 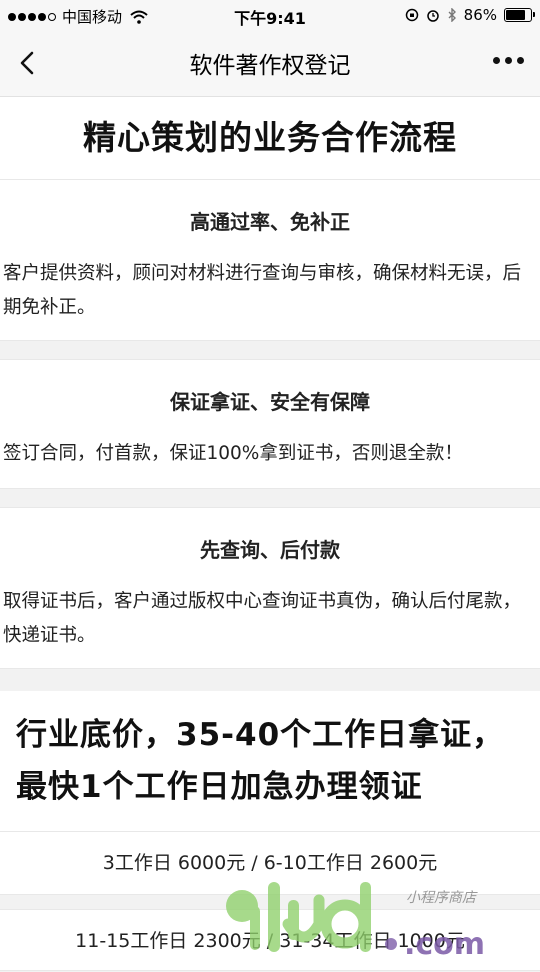 I want to click on alarm-icon, so click(x=432, y=16).